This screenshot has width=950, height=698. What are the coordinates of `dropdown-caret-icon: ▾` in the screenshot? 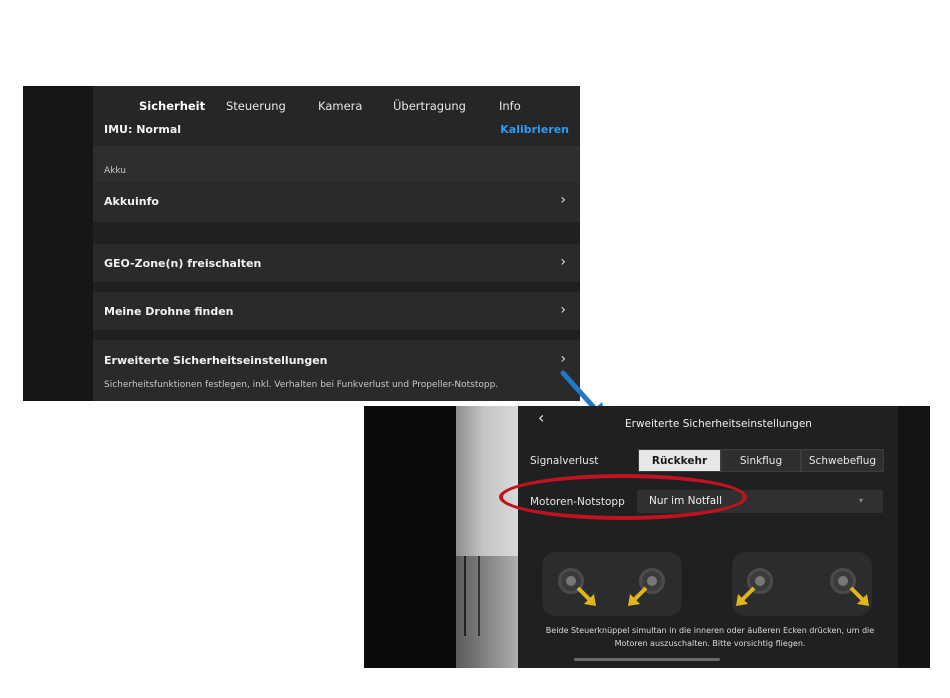 It's located at (860, 500).